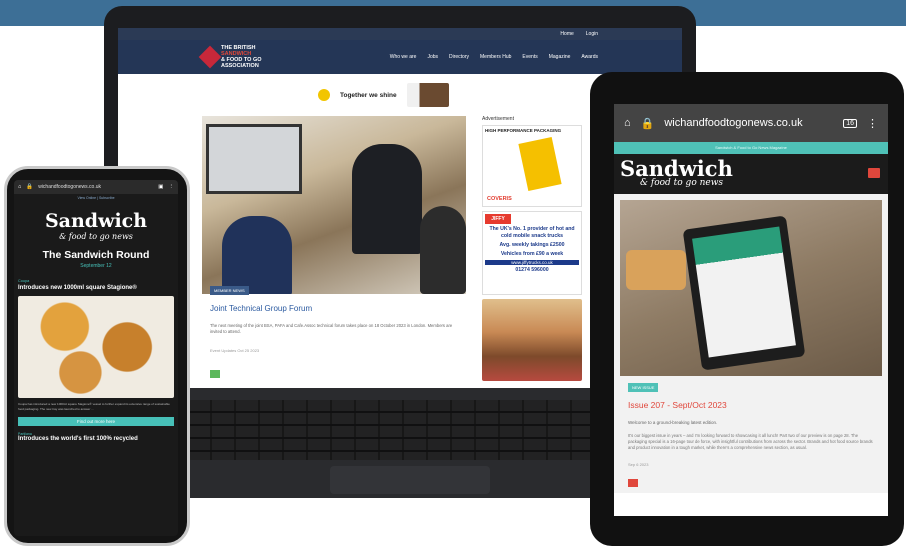 This screenshot has width=906, height=549. What do you see at coordinates (410, 480) in the screenshot?
I see `laptop-trackpad` at bounding box center [410, 480].